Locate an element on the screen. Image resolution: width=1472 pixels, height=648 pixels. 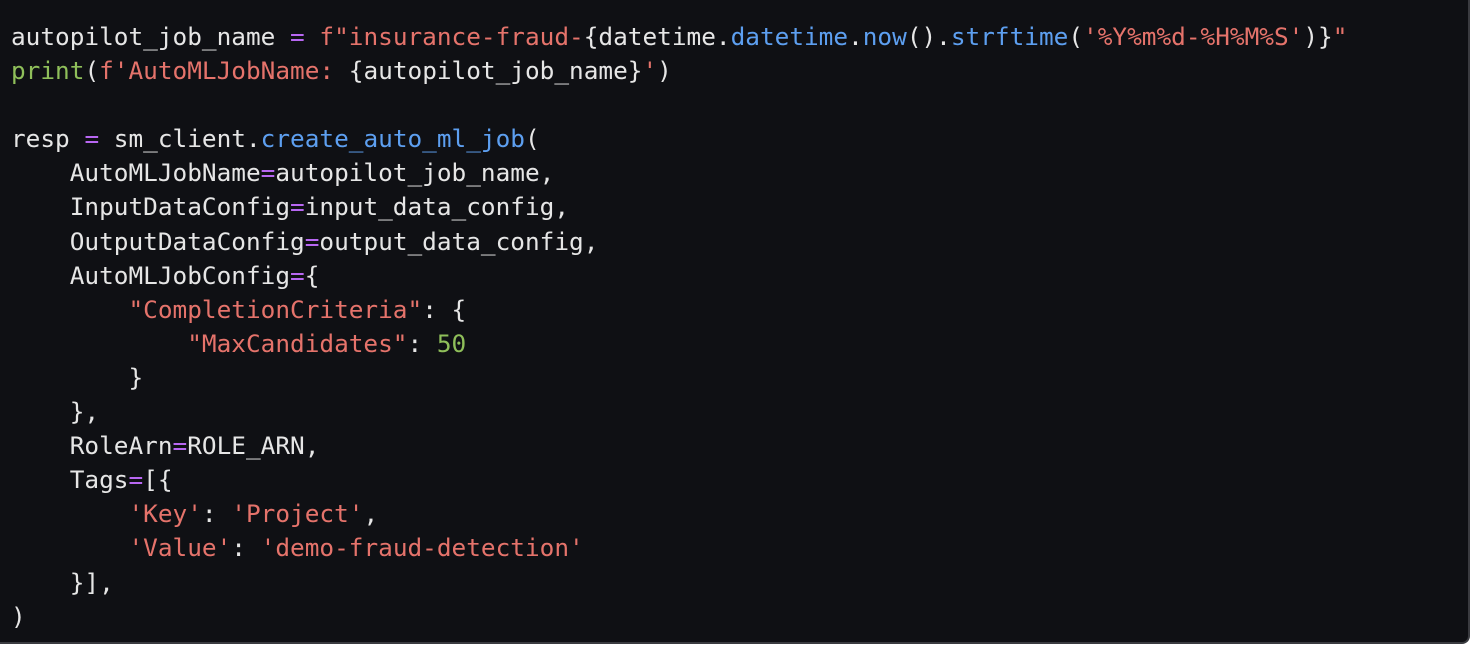
code-token: autopilot_job_name is located at coordinates (151, 36).